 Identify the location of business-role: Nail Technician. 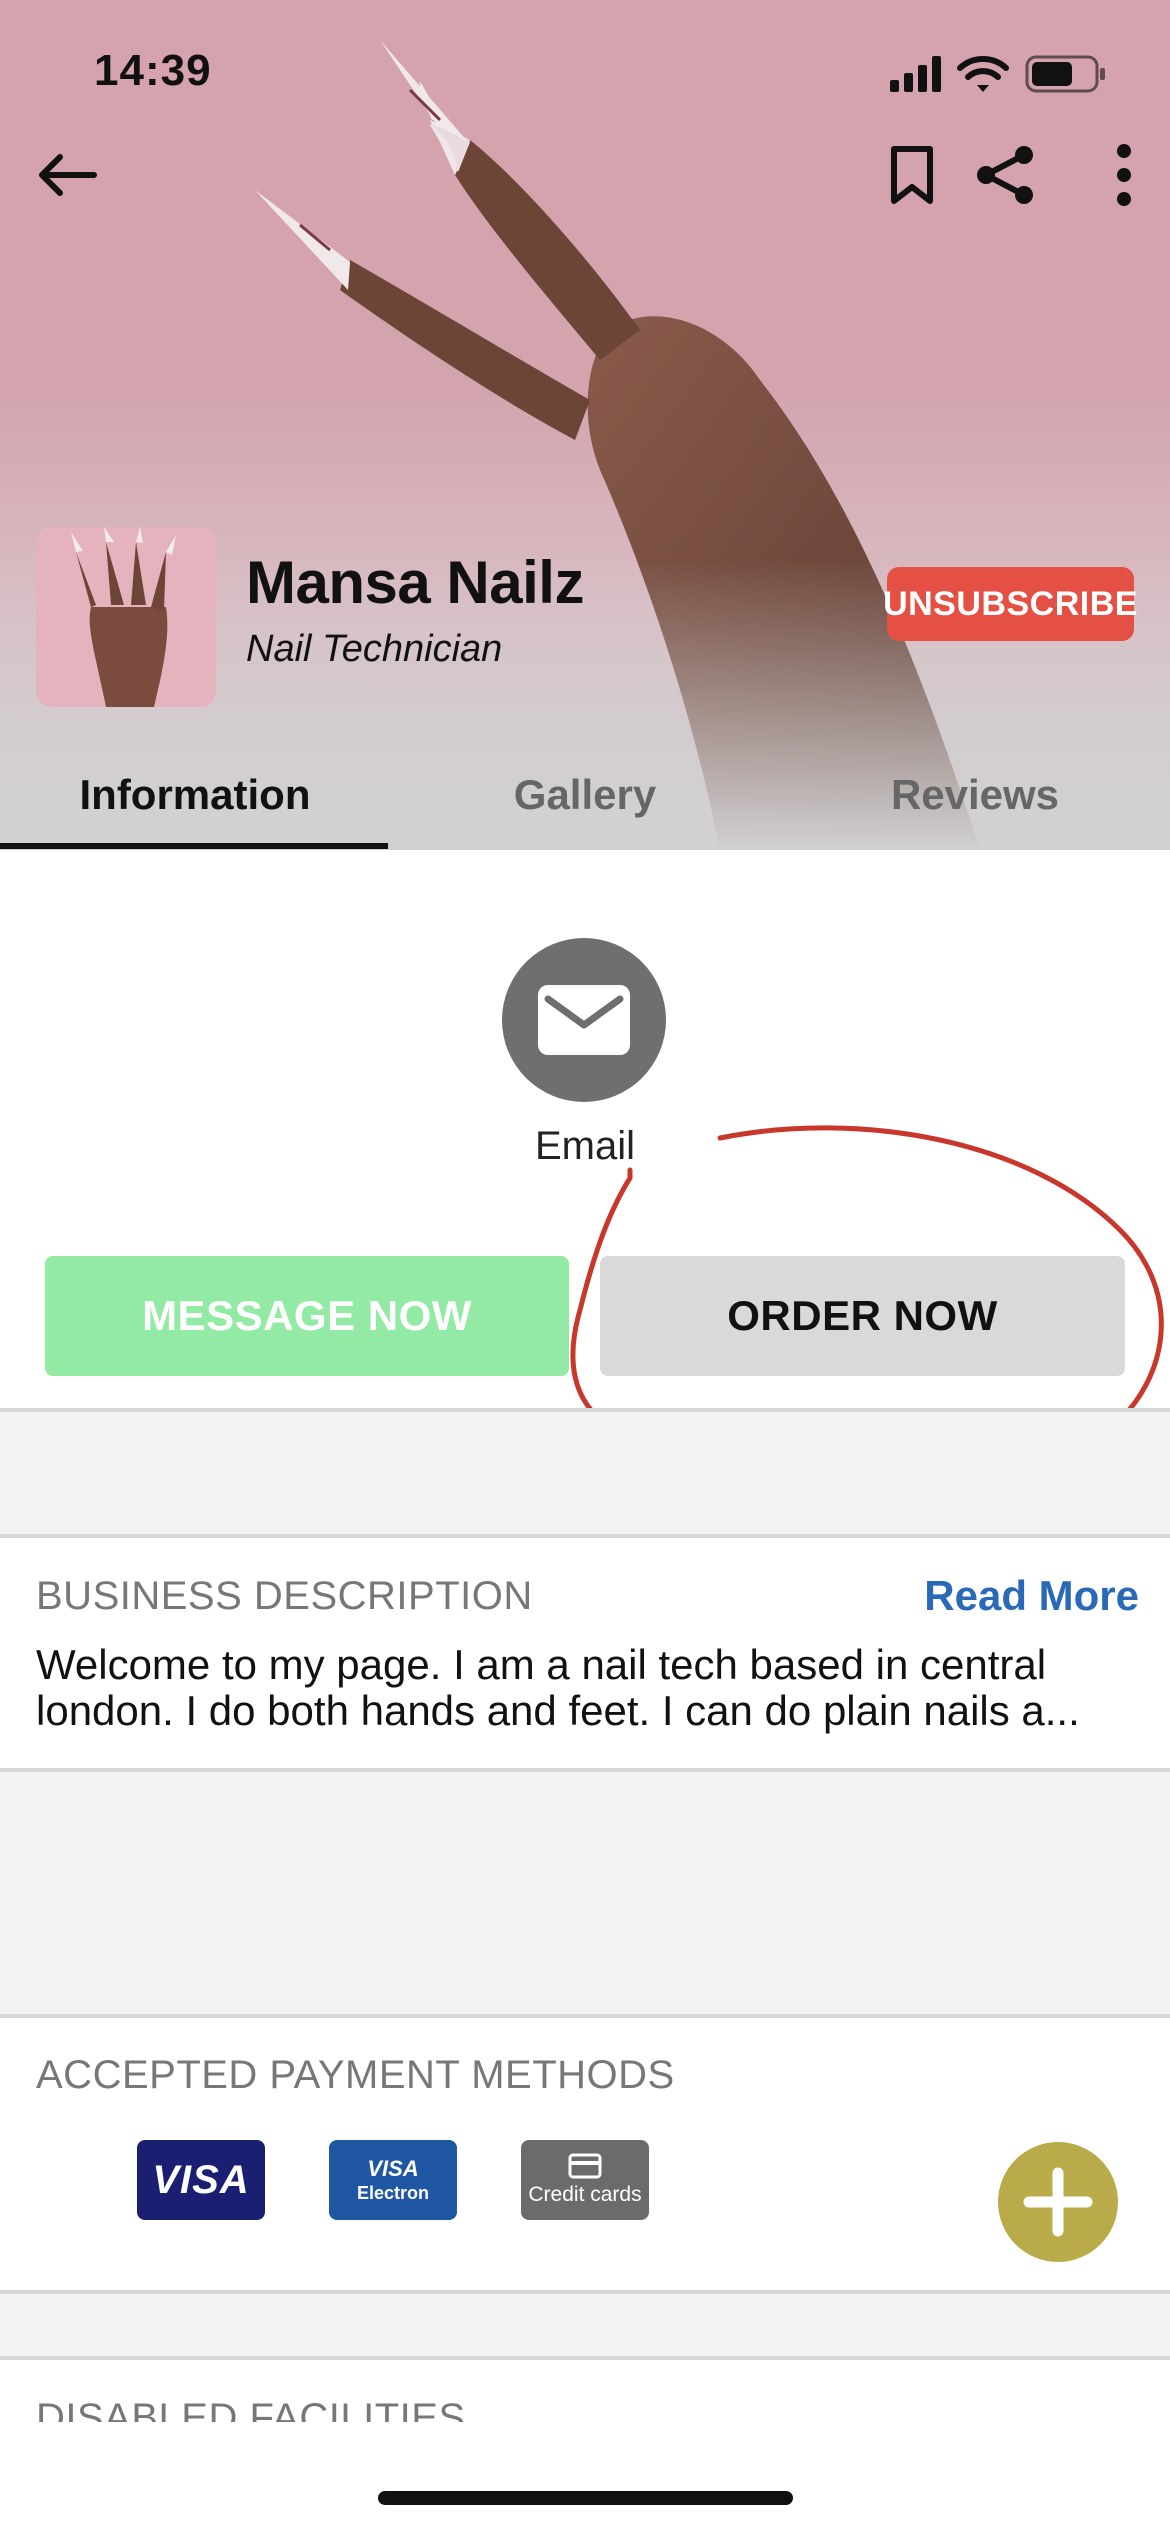
(374, 649).